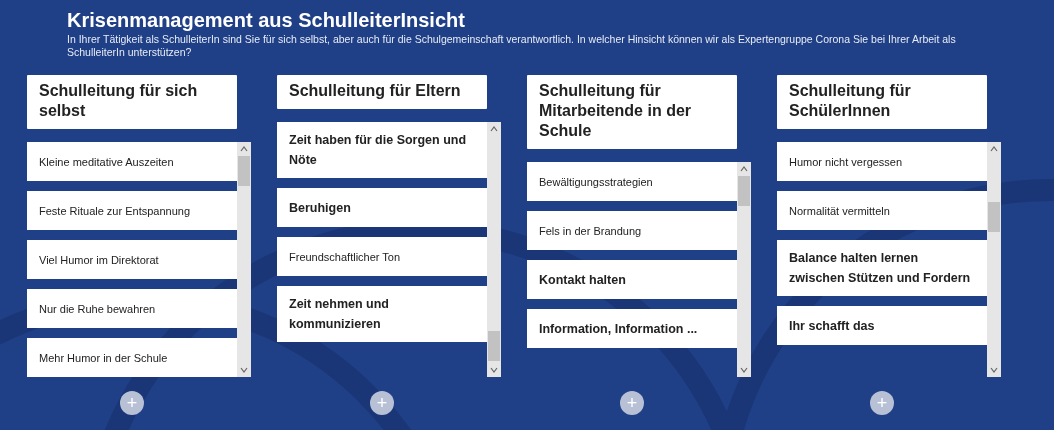 This screenshot has width=1054, height=430. I want to click on idea-card: Beruhigen, so click(382, 207).